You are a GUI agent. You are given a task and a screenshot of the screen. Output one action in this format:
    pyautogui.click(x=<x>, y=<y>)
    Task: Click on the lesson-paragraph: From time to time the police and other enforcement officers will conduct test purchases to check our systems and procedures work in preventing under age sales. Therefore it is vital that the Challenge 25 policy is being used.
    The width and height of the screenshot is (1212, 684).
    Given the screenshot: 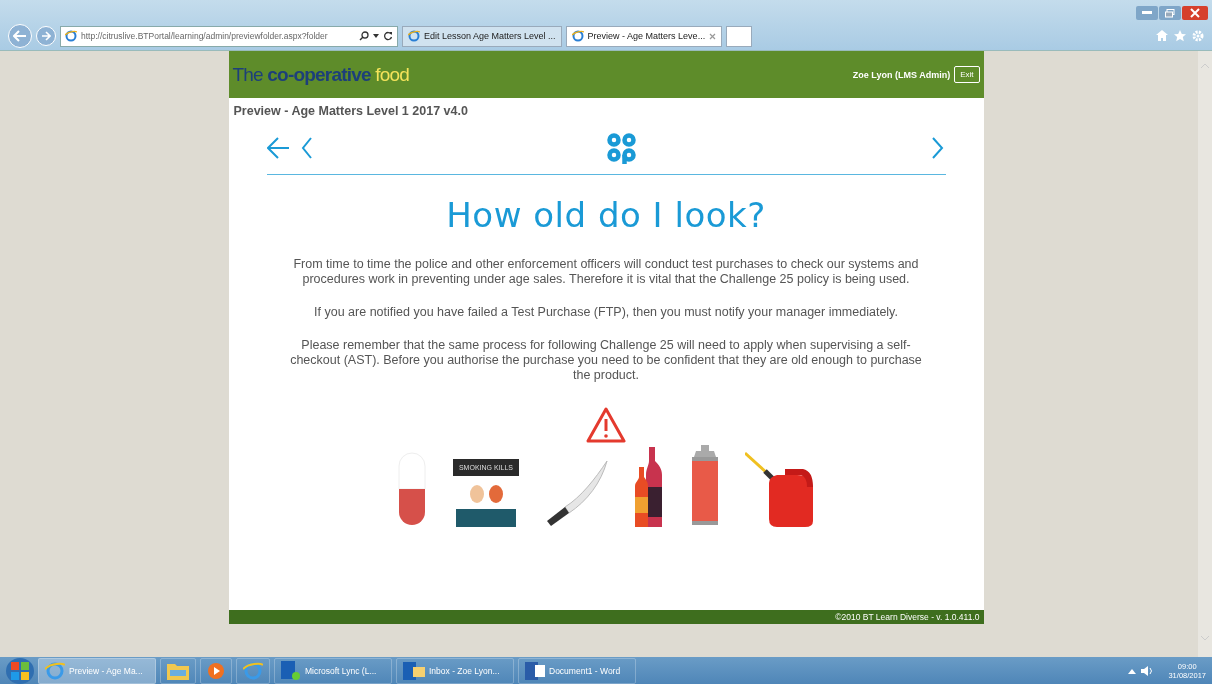 What is the action you would take?
    pyautogui.click(x=606, y=272)
    